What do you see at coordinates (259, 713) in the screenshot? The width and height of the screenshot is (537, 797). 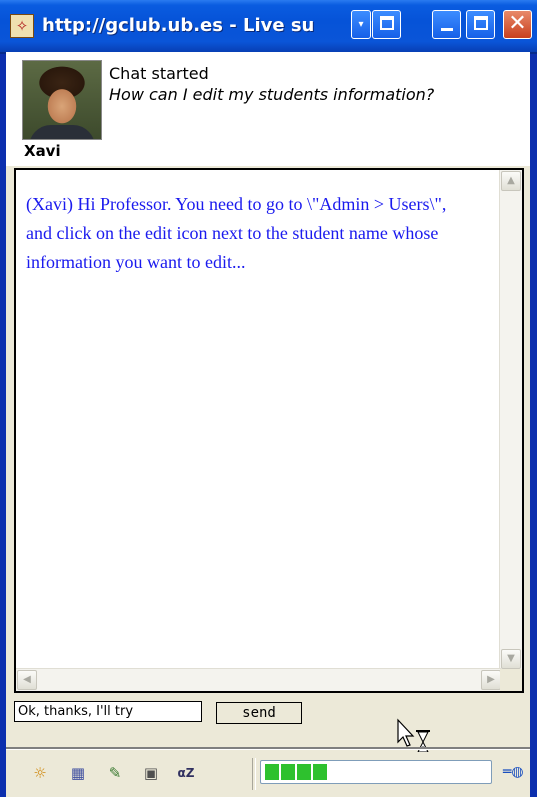 I see `send-button: send` at bounding box center [259, 713].